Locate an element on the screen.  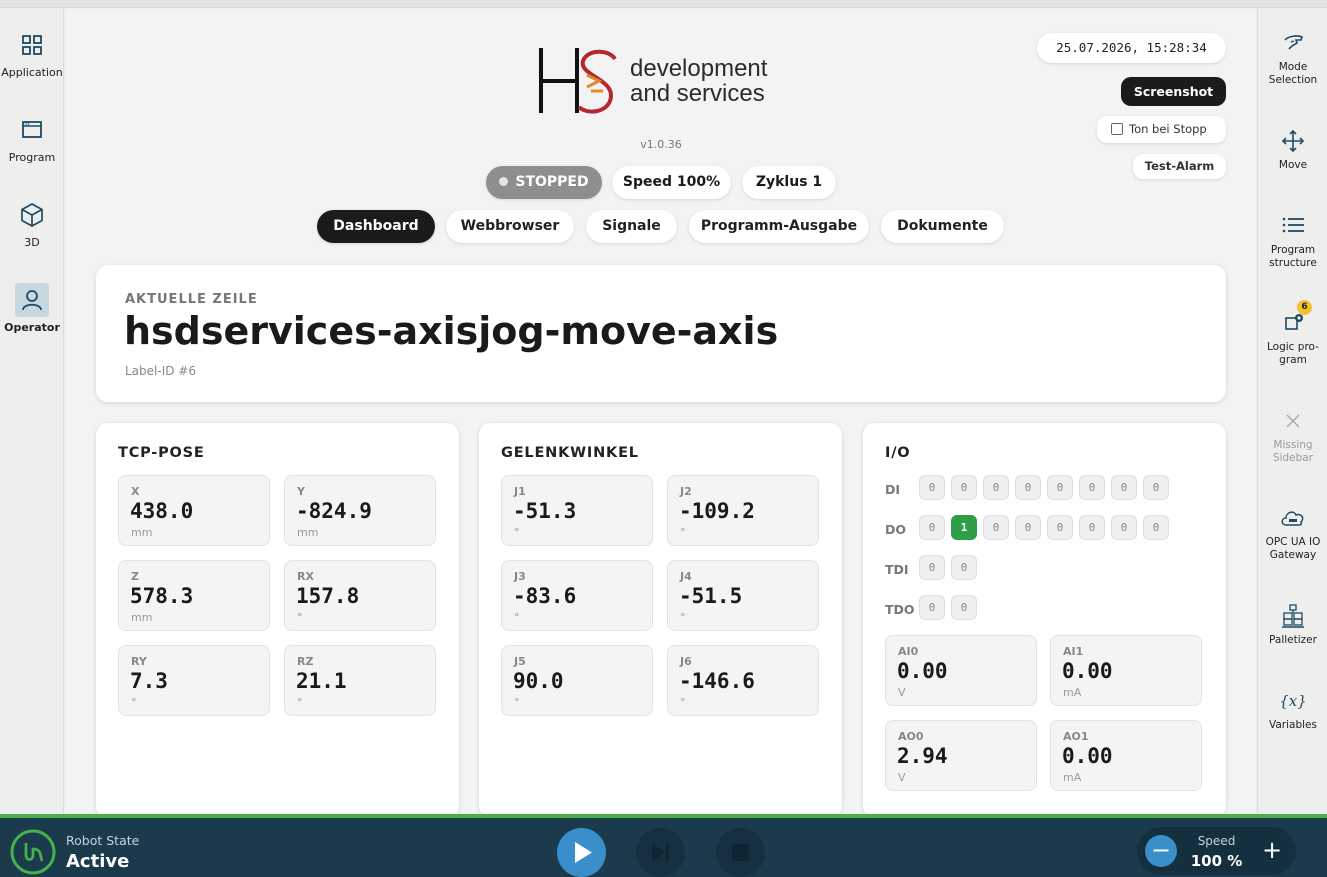
screenshot-button: Screenshot is located at coordinates (1173, 91).